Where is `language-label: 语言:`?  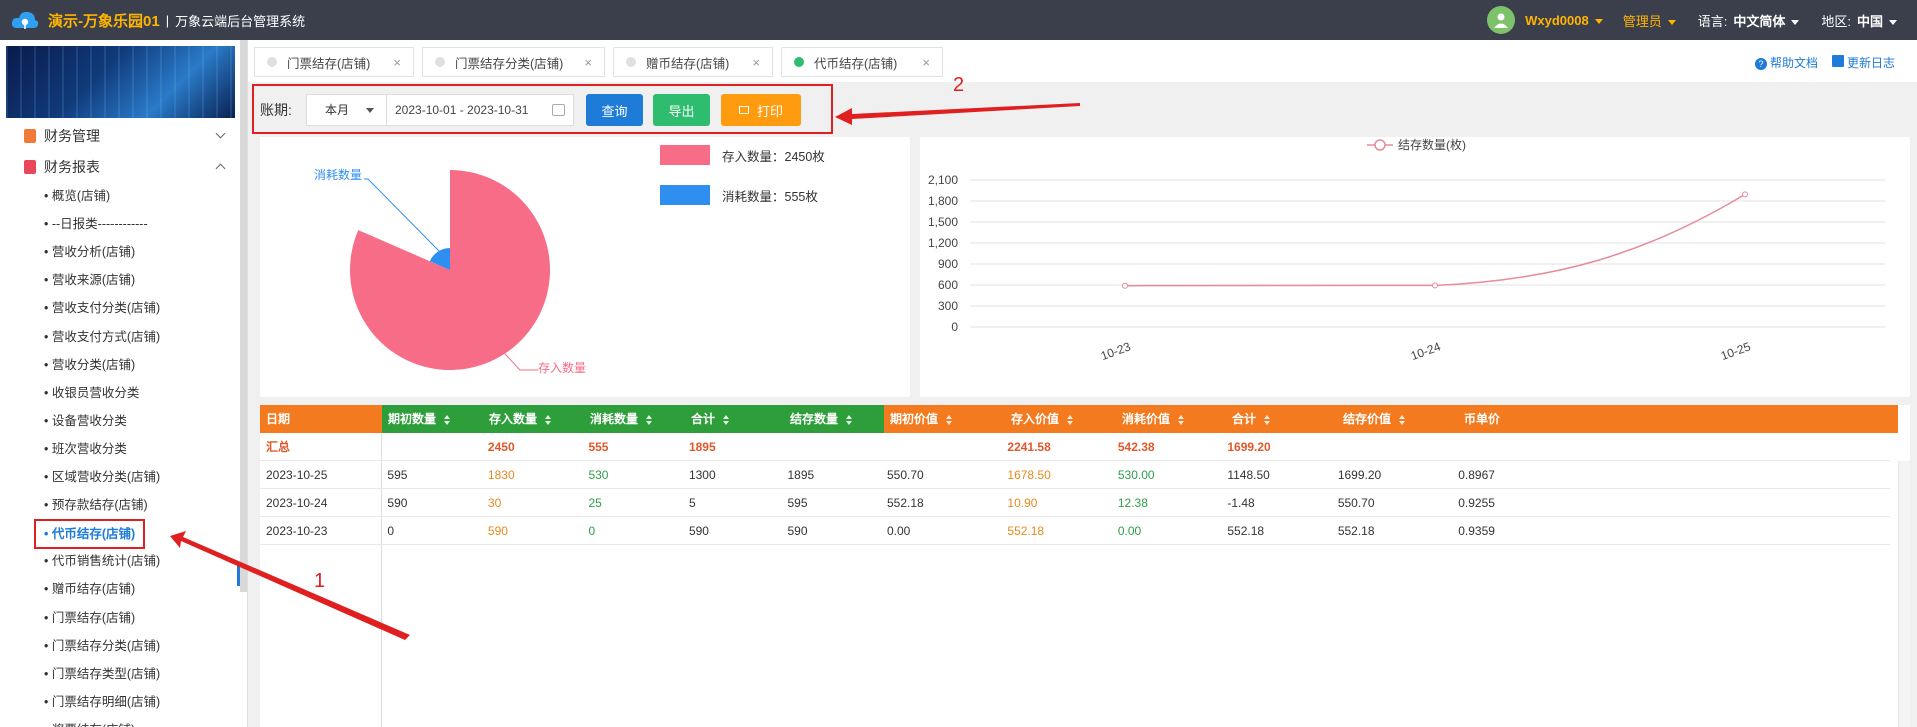
language-label: 语言: is located at coordinates (1712, 21).